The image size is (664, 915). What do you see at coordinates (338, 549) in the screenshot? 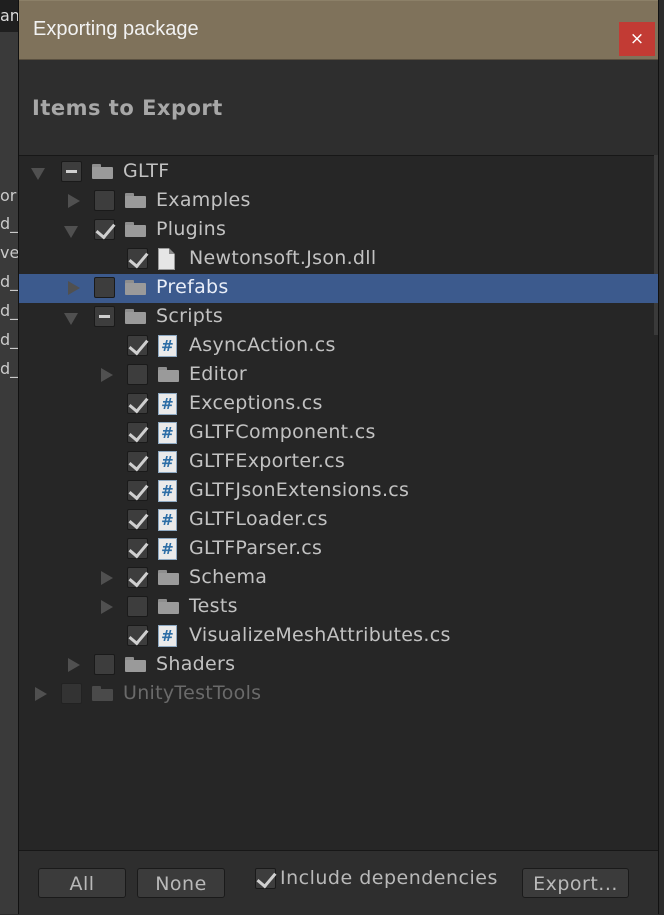
I see `tree-row: # GLTFParser.cs` at bounding box center [338, 549].